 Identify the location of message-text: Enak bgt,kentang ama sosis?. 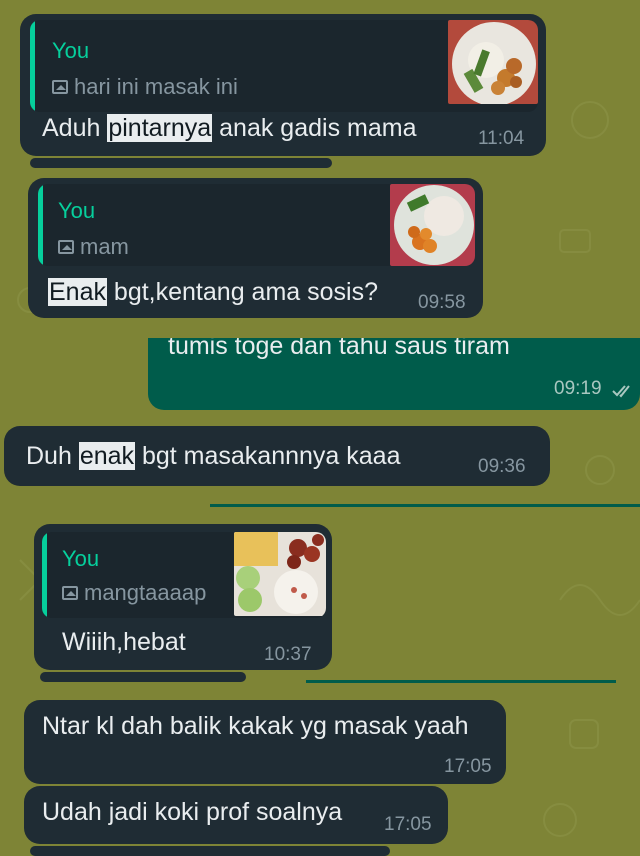
(213, 292).